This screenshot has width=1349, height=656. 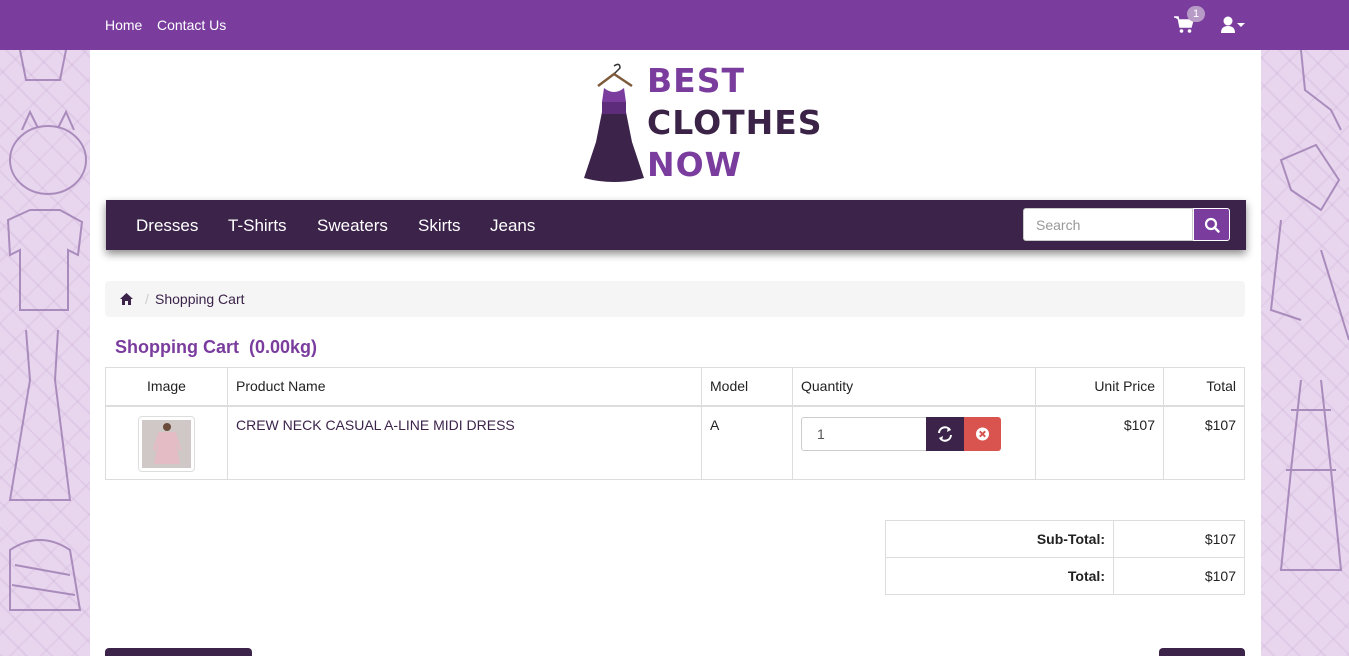 I want to click on breadcrumb: / Shopping Cart, so click(x=675, y=299).